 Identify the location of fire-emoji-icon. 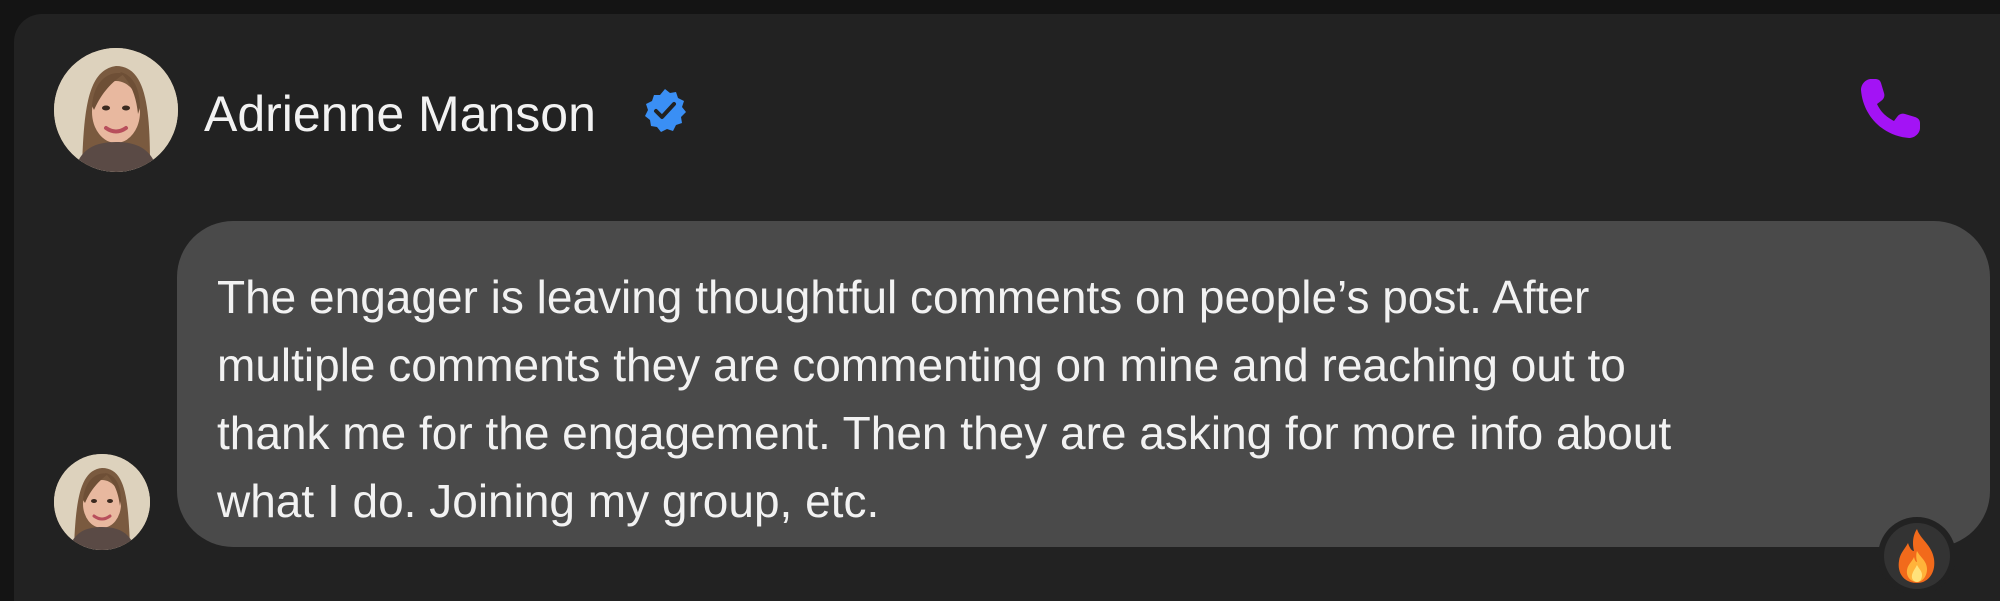
(1916, 556).